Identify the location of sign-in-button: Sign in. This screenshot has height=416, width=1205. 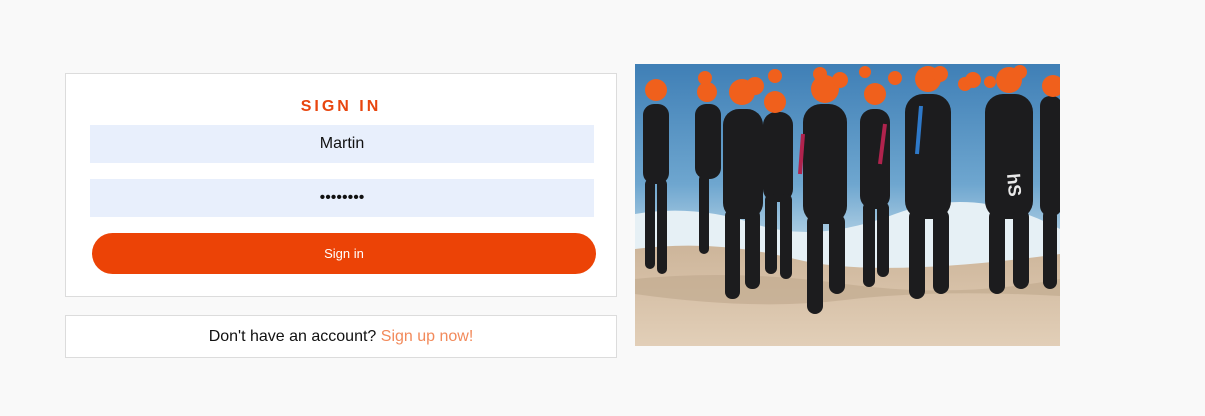
(344, 253).